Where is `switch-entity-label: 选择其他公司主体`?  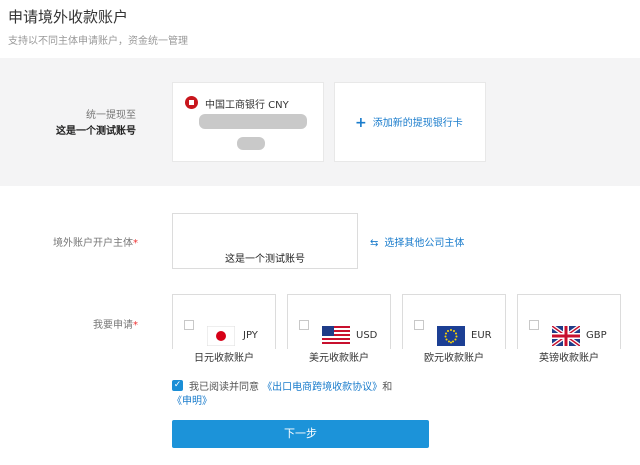
switch-entity-label: 选择其他公司主体 is located at coordinates (424, 243).